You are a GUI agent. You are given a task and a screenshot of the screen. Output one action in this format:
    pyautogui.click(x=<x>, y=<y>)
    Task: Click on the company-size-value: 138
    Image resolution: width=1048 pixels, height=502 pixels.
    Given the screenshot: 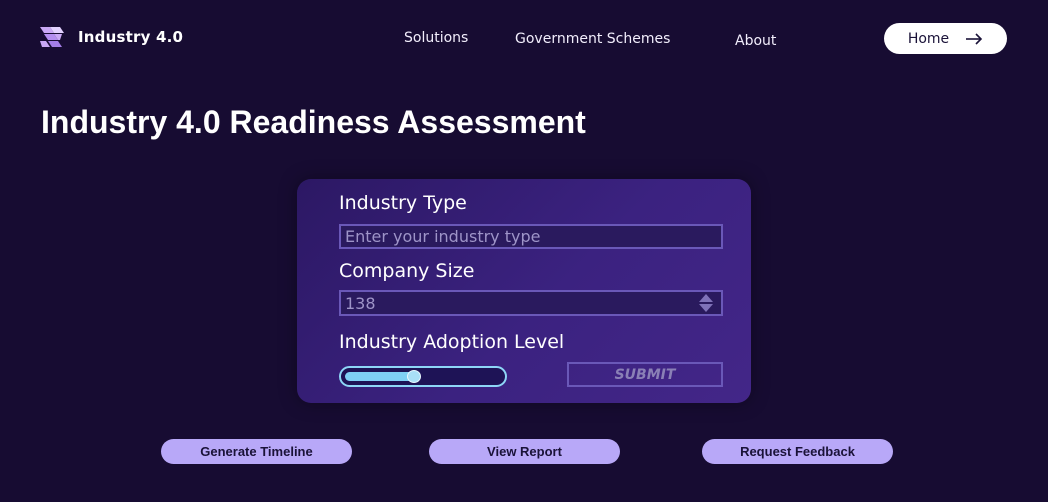 What is the action you would take?
    pyautogui.click(x=360, y=303)
    